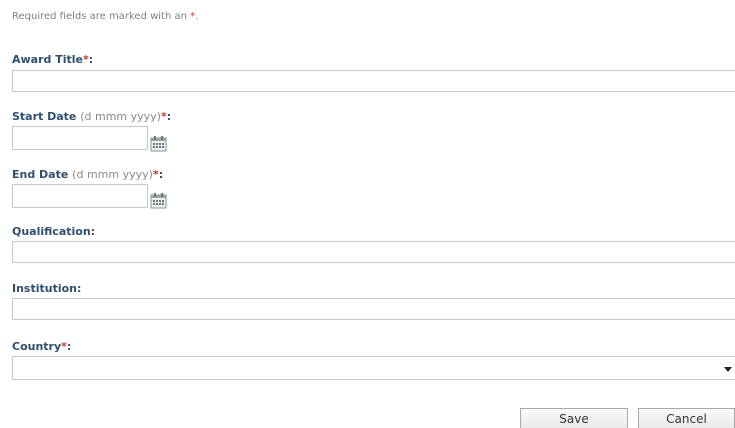  Describe the element at coordinates (373, 252) in the screenshot. I see `qualification-input` at that location.